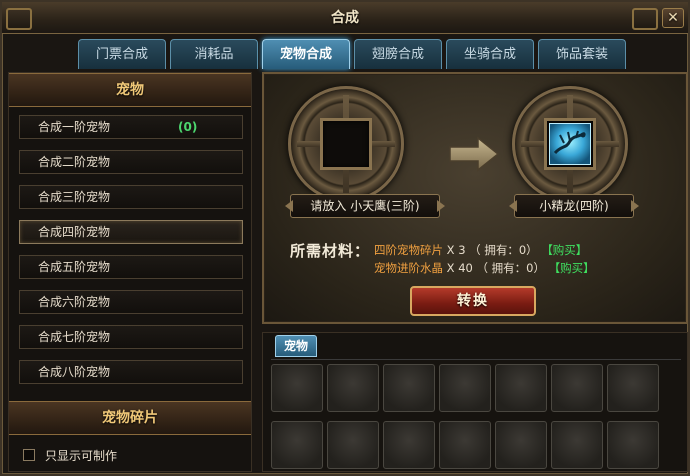 The height and width of the screenshot is (476, 690). Describe the element at coordinates (473, 301) in the screenshot. I see `convert-button: 转换` at that location.